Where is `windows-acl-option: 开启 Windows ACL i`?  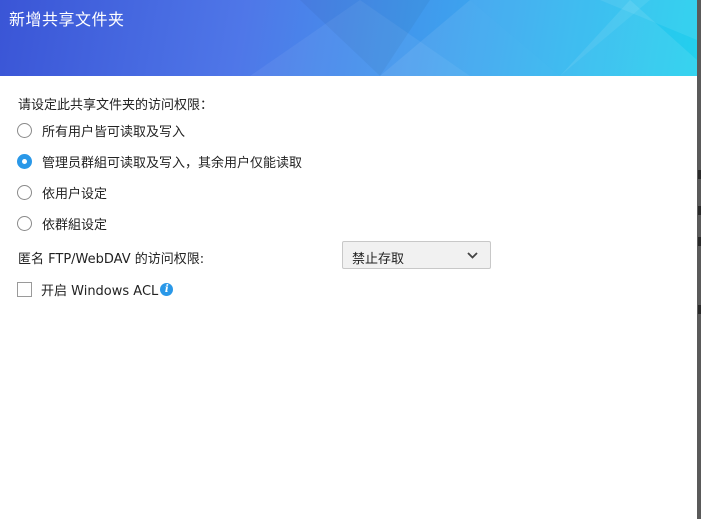 windows-acl-option: 开启 Windows ACL i is located at coordinates (95, 289).